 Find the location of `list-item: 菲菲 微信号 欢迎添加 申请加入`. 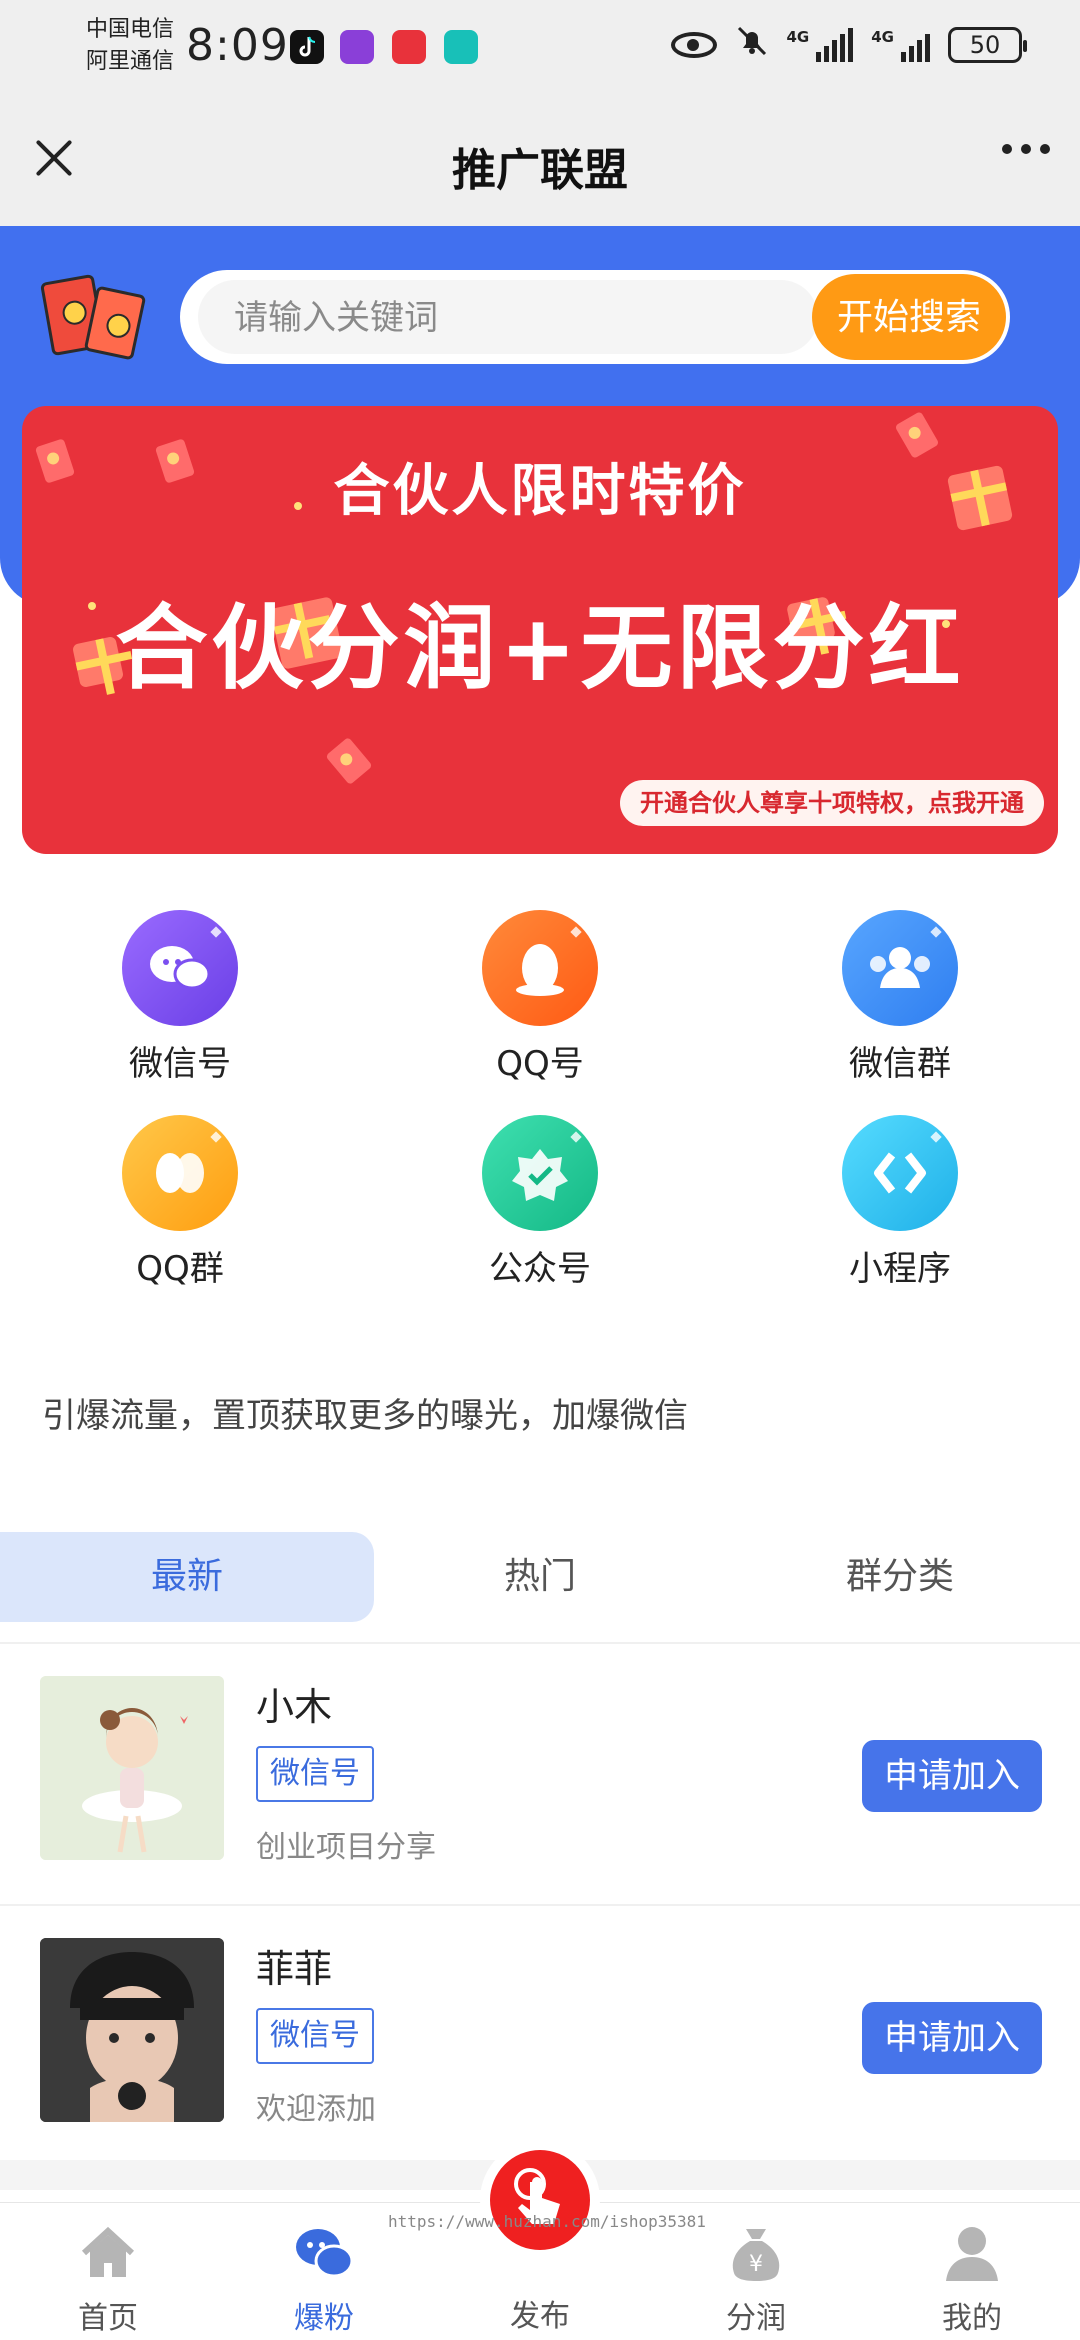

list-item: 菲菲 微信号 欢迎添加 申请加入 is located at coordinates (540, 2035).